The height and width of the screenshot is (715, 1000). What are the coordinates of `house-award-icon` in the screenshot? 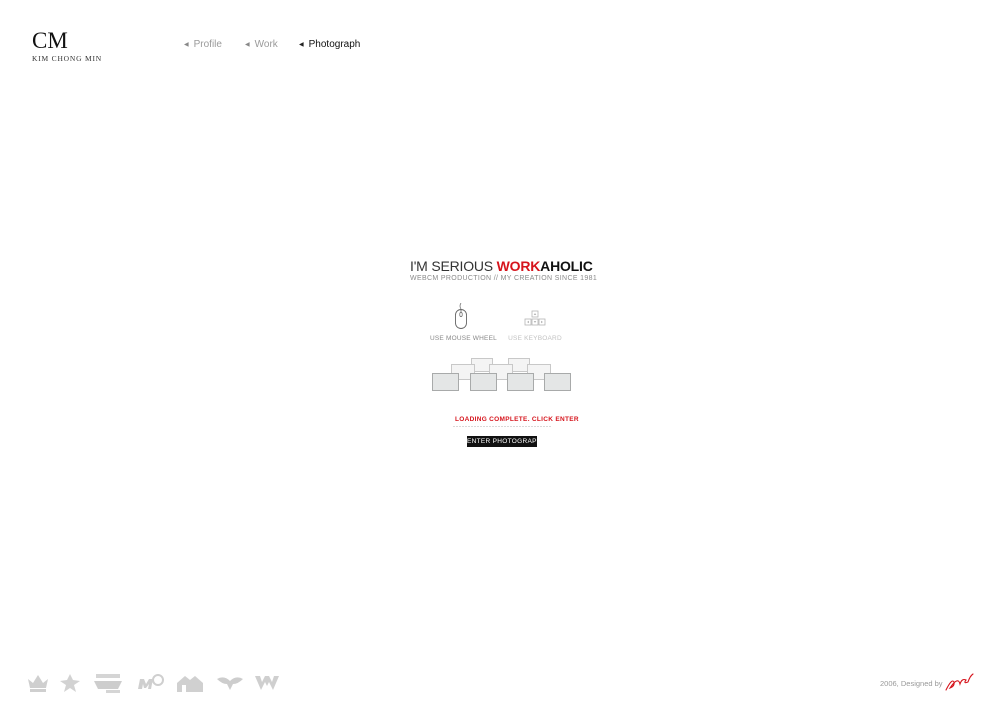 It's located at (190, 683).